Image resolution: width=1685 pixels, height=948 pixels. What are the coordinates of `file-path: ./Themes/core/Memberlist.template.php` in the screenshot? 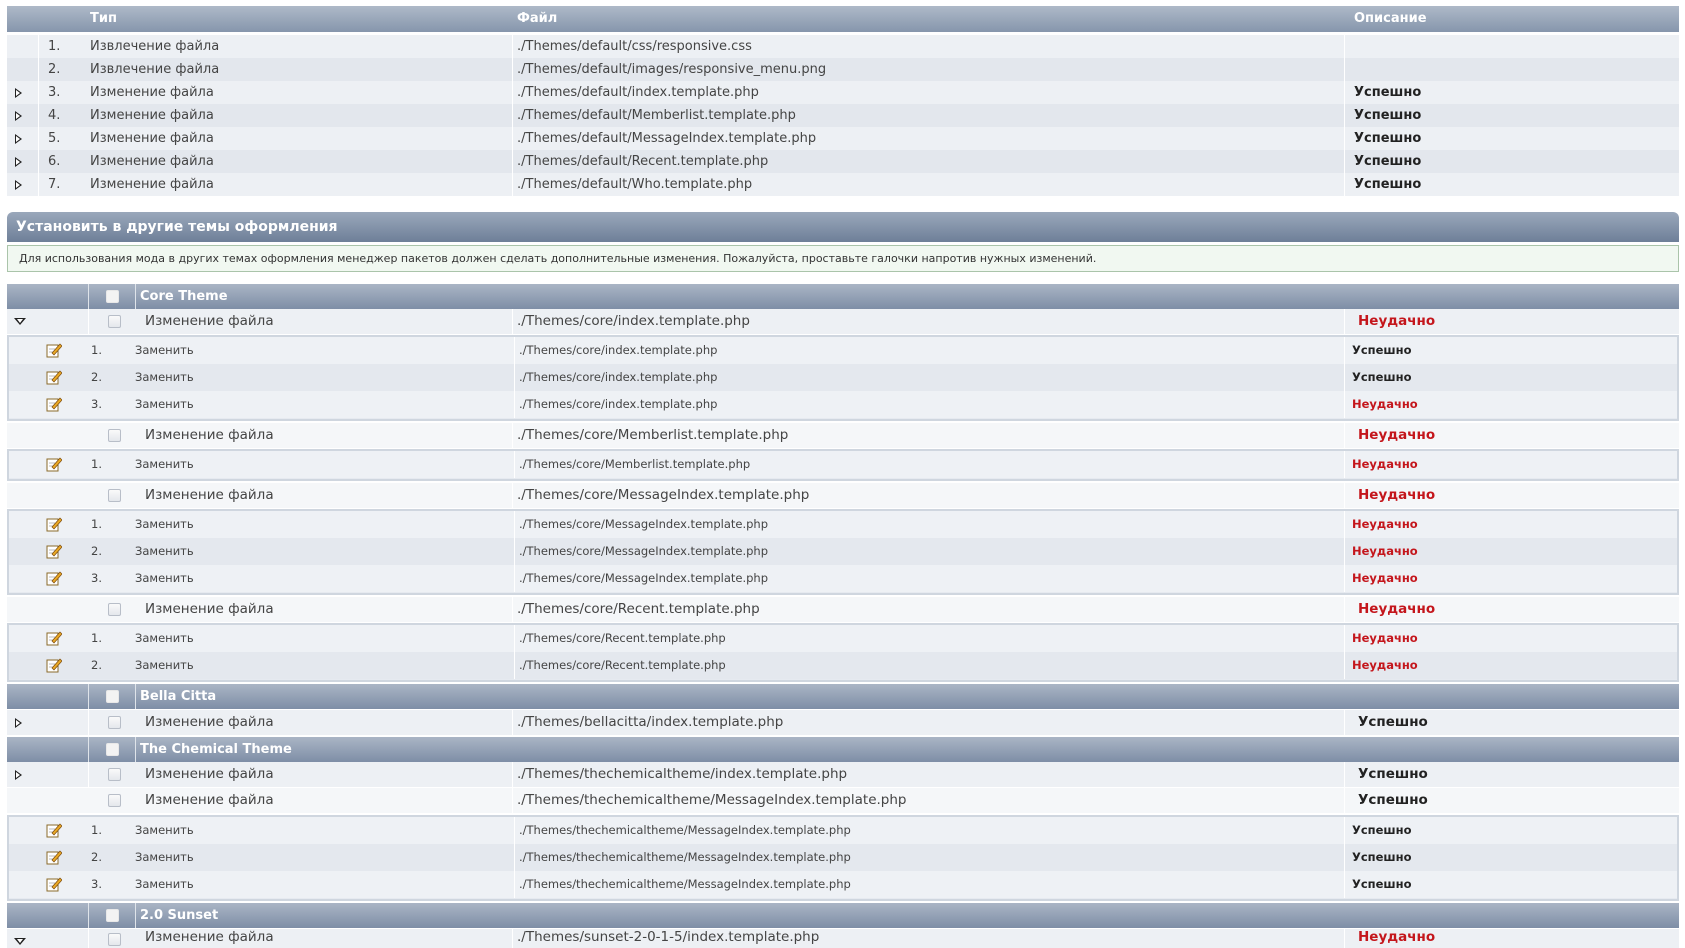 It's located at (653, 435).